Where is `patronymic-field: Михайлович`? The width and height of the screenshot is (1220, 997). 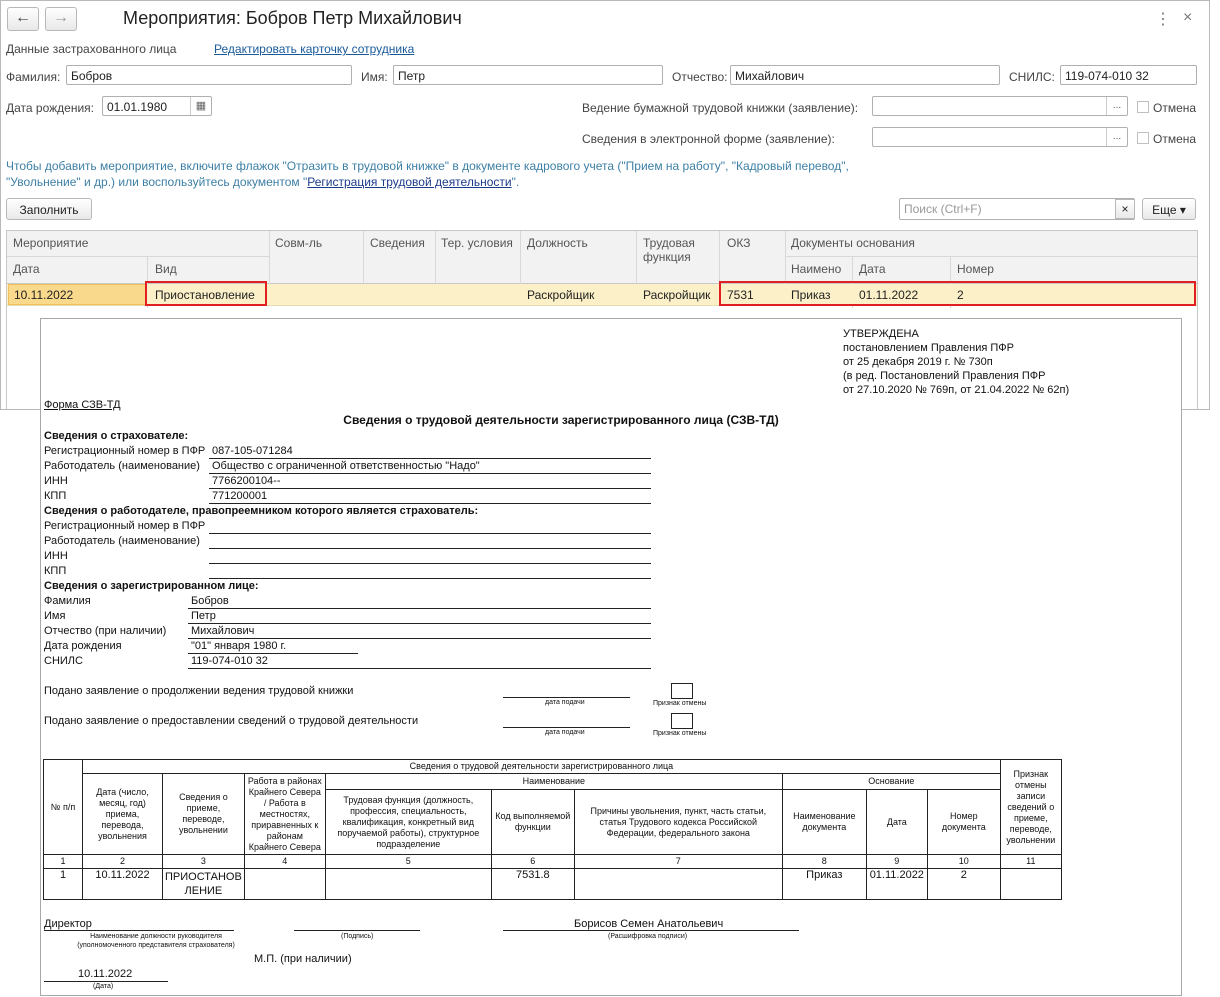
patronymic-field: Михайлович is located at coordinates (865, 75).